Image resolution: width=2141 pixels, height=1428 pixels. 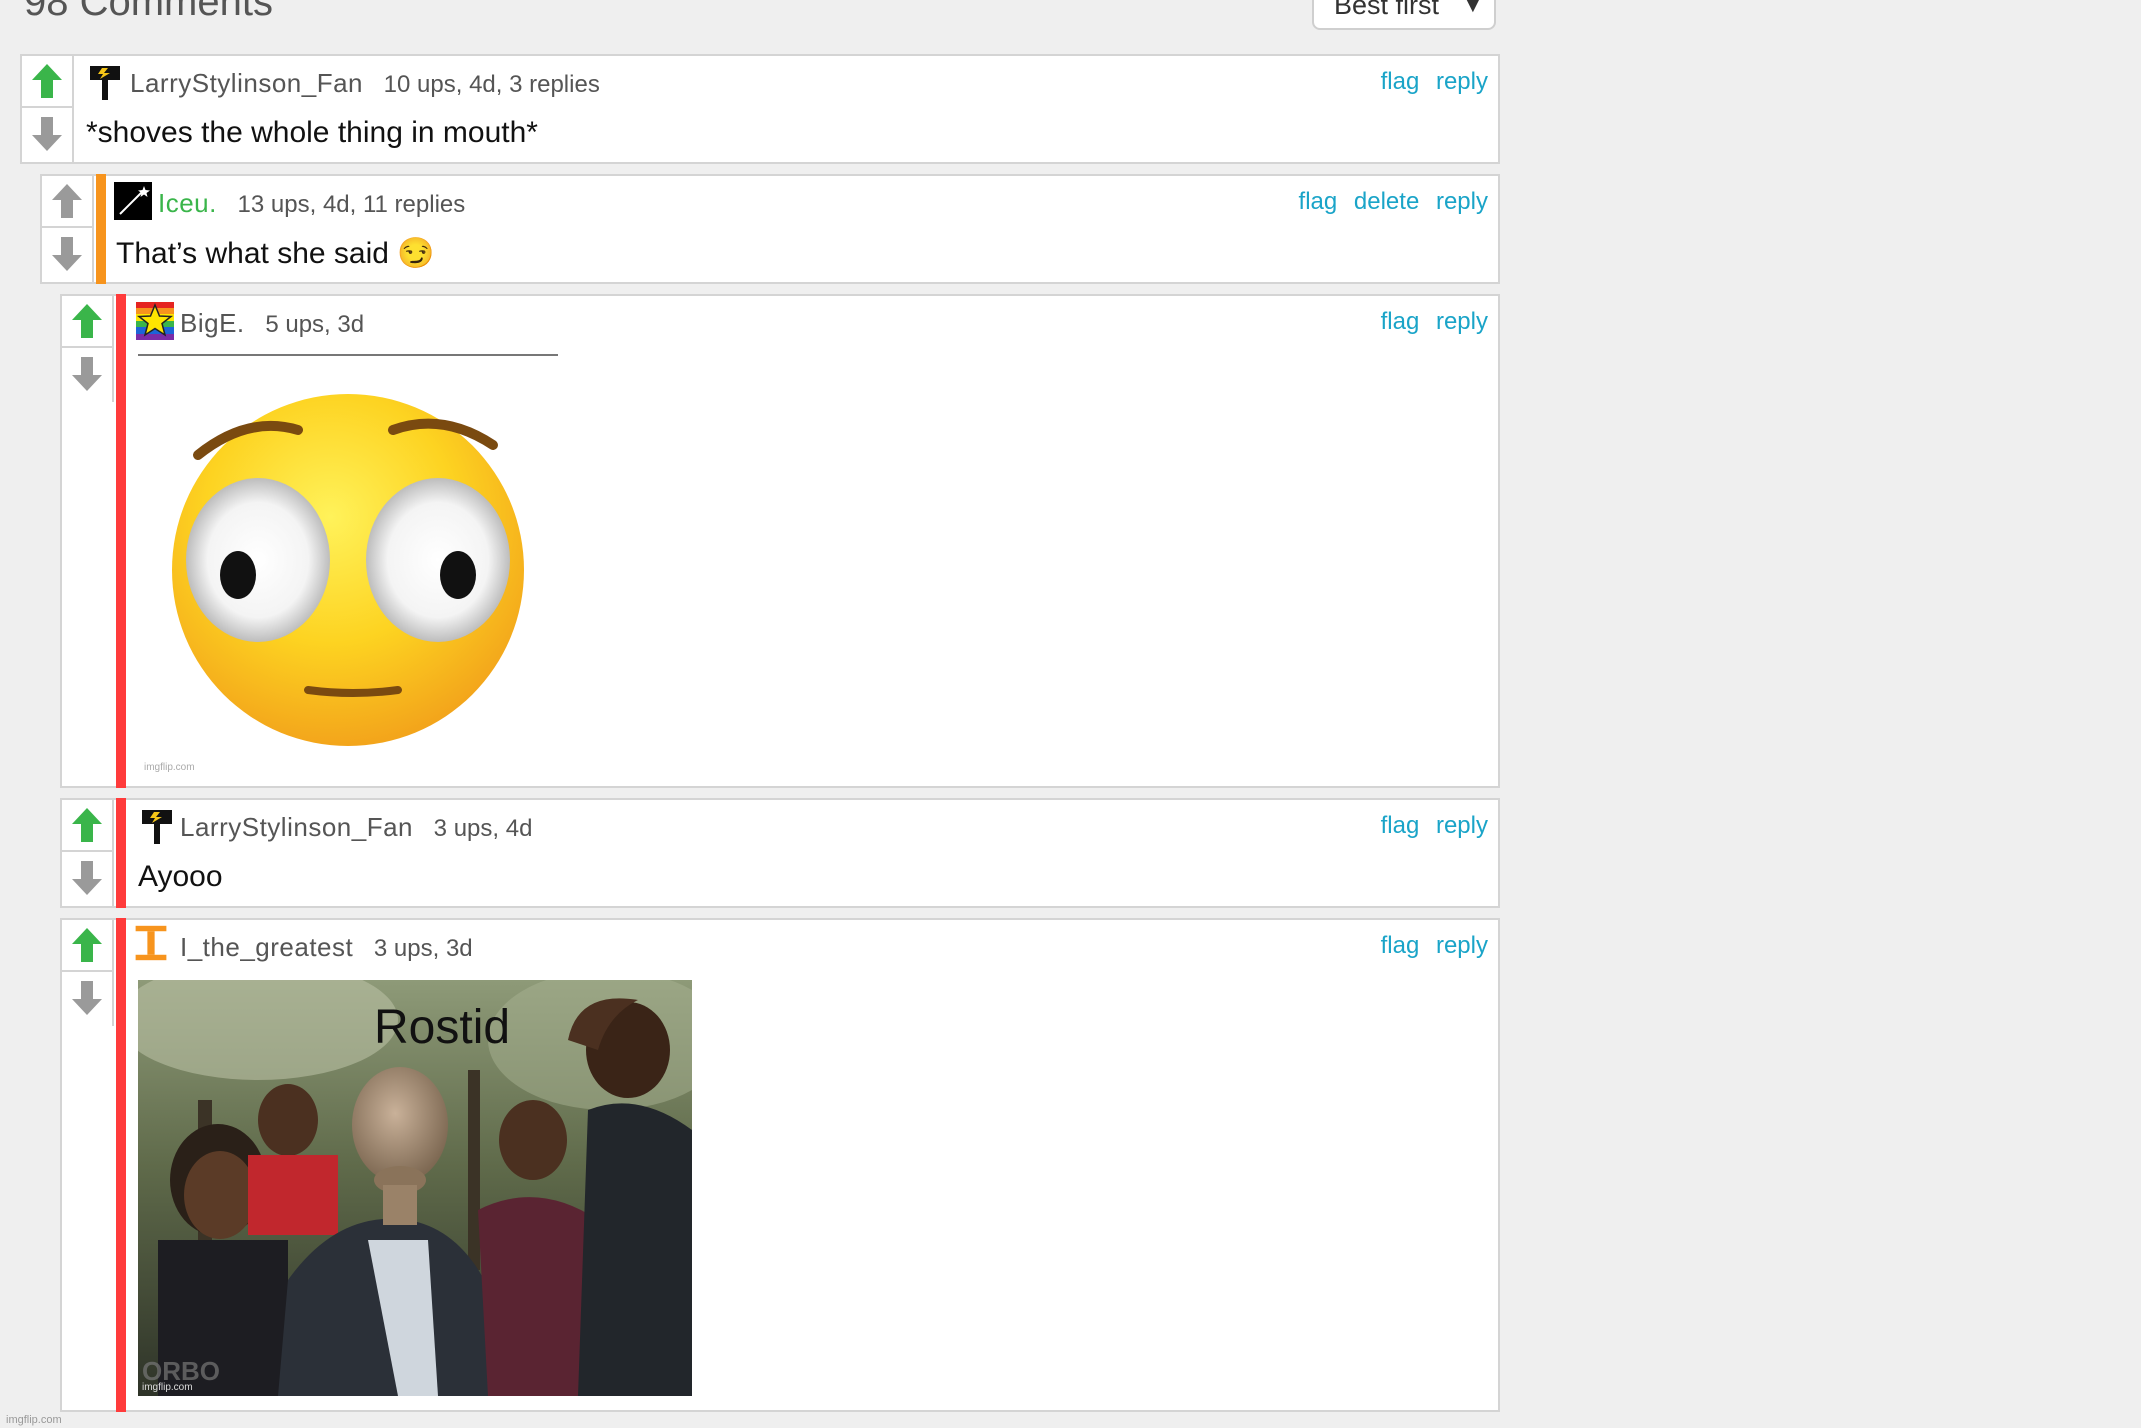 What do you see at coordinates (442, 1027) in the screenshot?
I see `meme-caption: Rostid` at bounding box center [442, 1027].